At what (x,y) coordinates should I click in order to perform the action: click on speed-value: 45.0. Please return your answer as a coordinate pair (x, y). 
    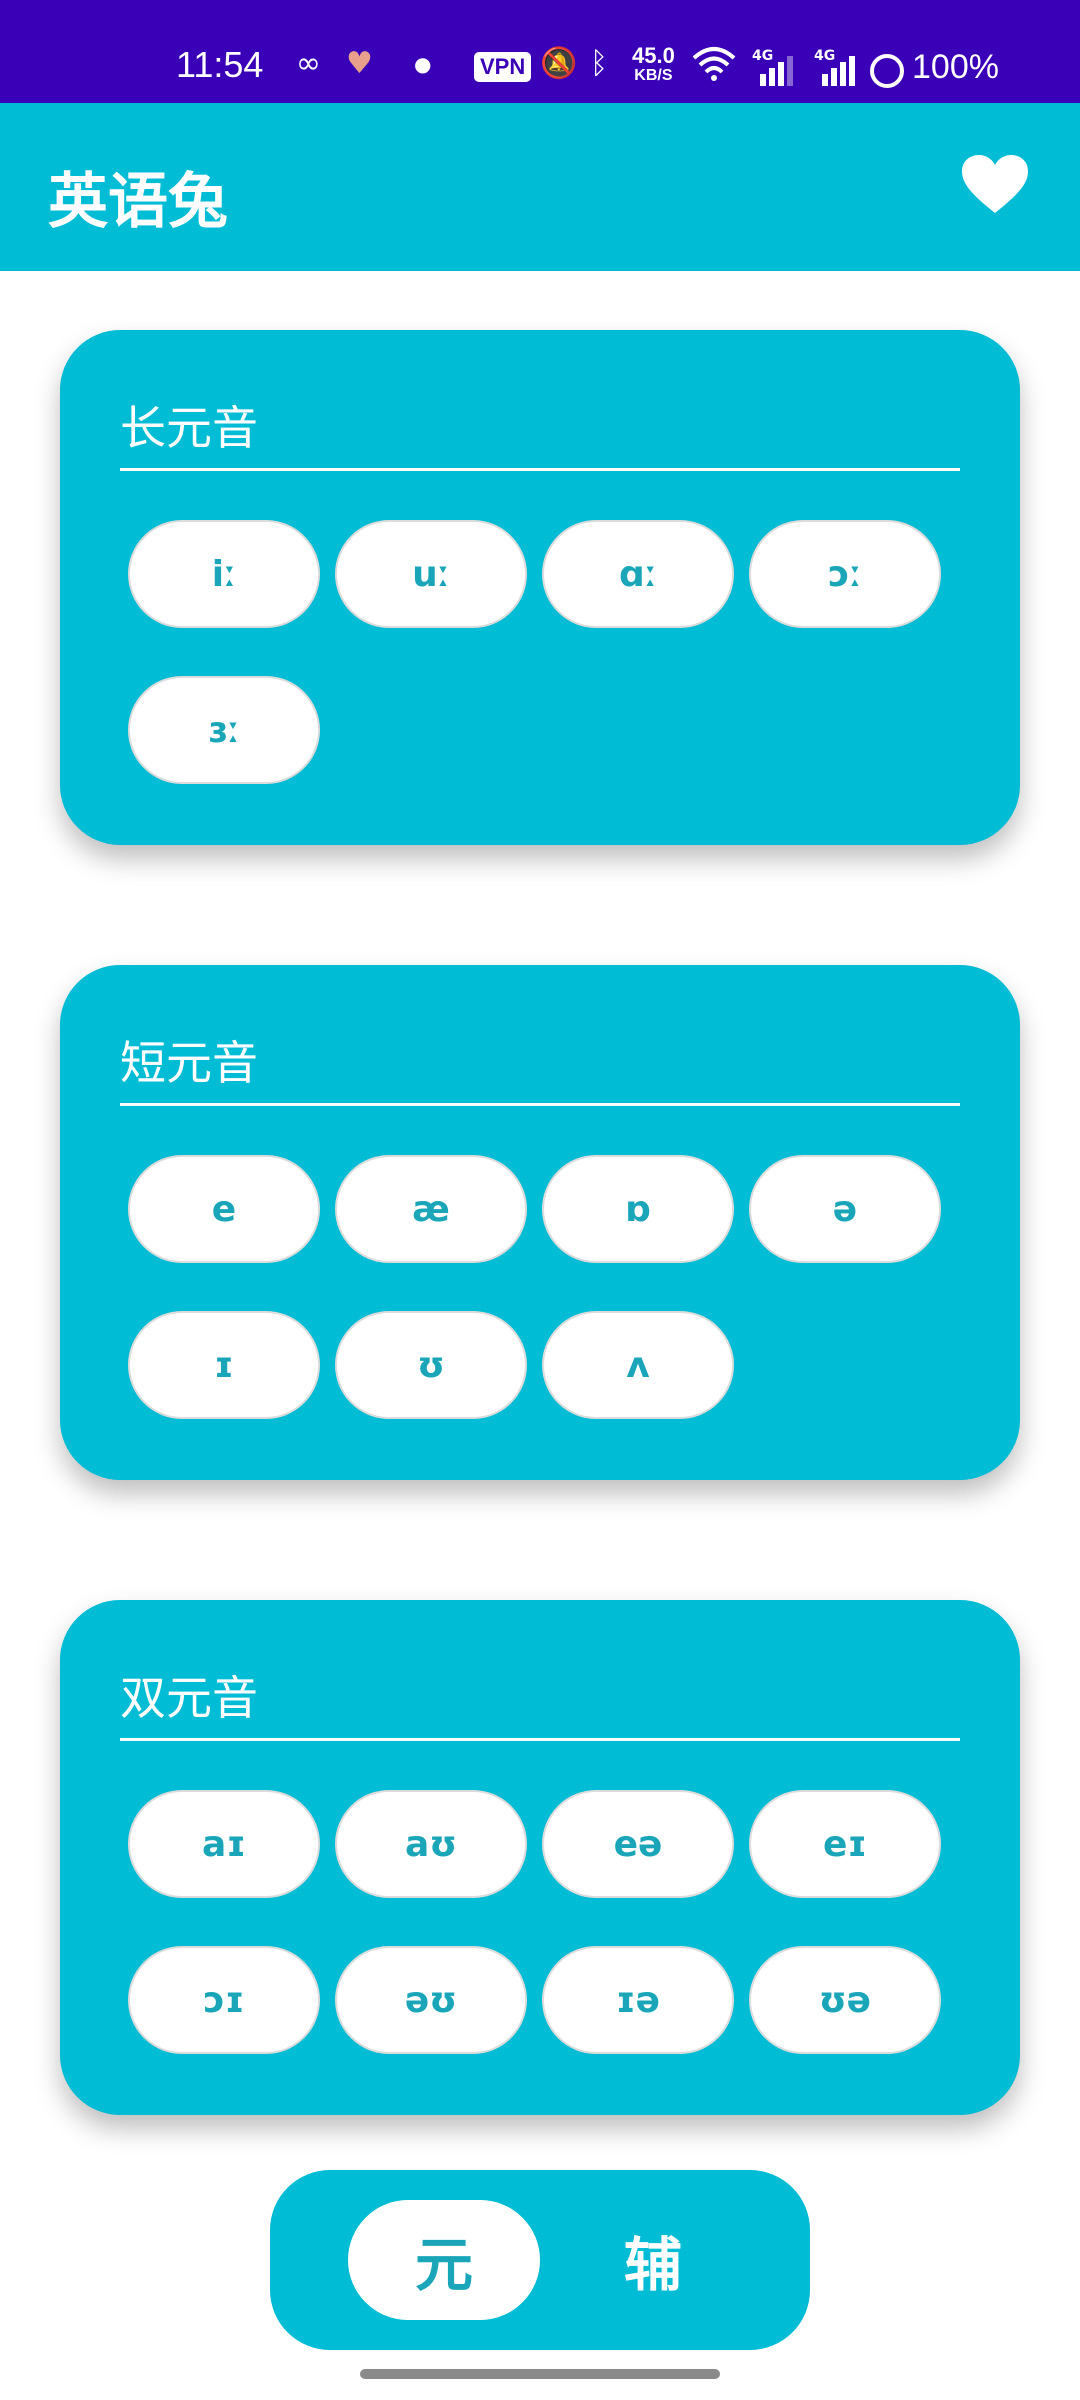
    Looking at the image, I should click on (653, 55).